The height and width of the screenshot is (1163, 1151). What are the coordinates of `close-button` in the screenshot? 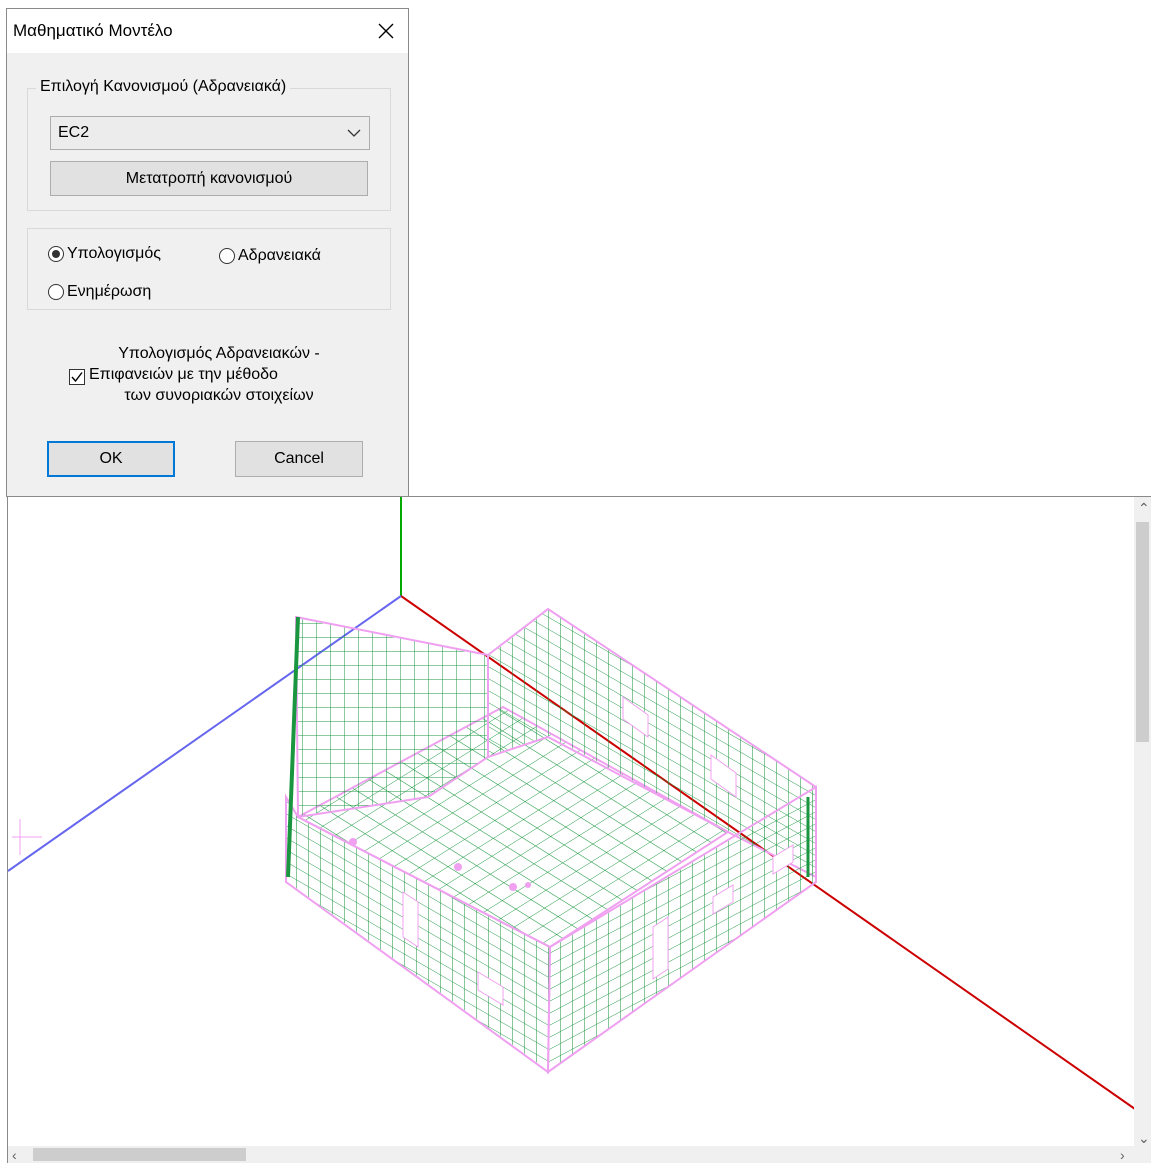 It's located at (386, 31).